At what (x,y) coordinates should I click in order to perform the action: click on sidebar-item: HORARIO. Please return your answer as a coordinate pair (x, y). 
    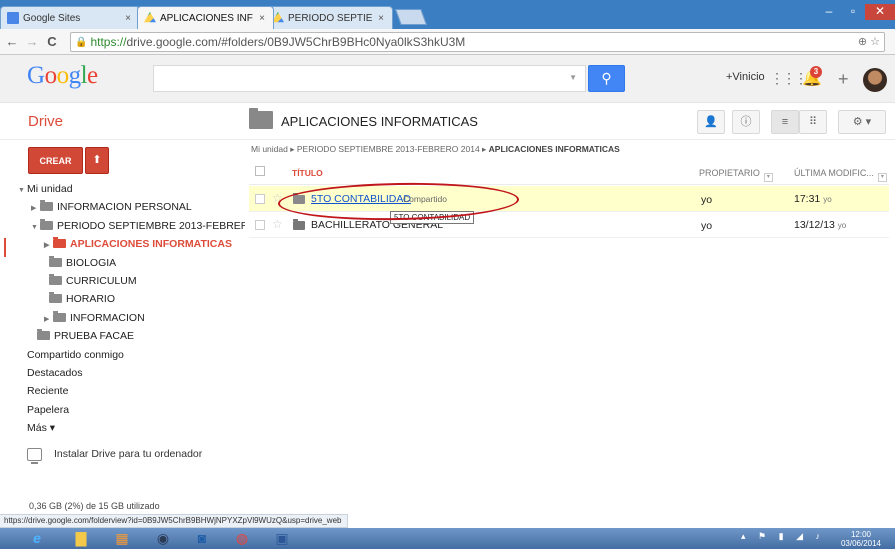
    Looking at the image, I should click on (122, 299).